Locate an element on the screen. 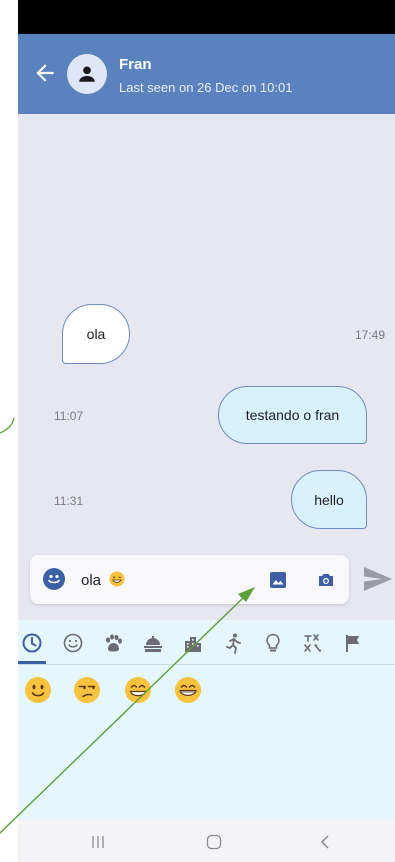  back-arrow-icon is located at coordinates (45, 73).